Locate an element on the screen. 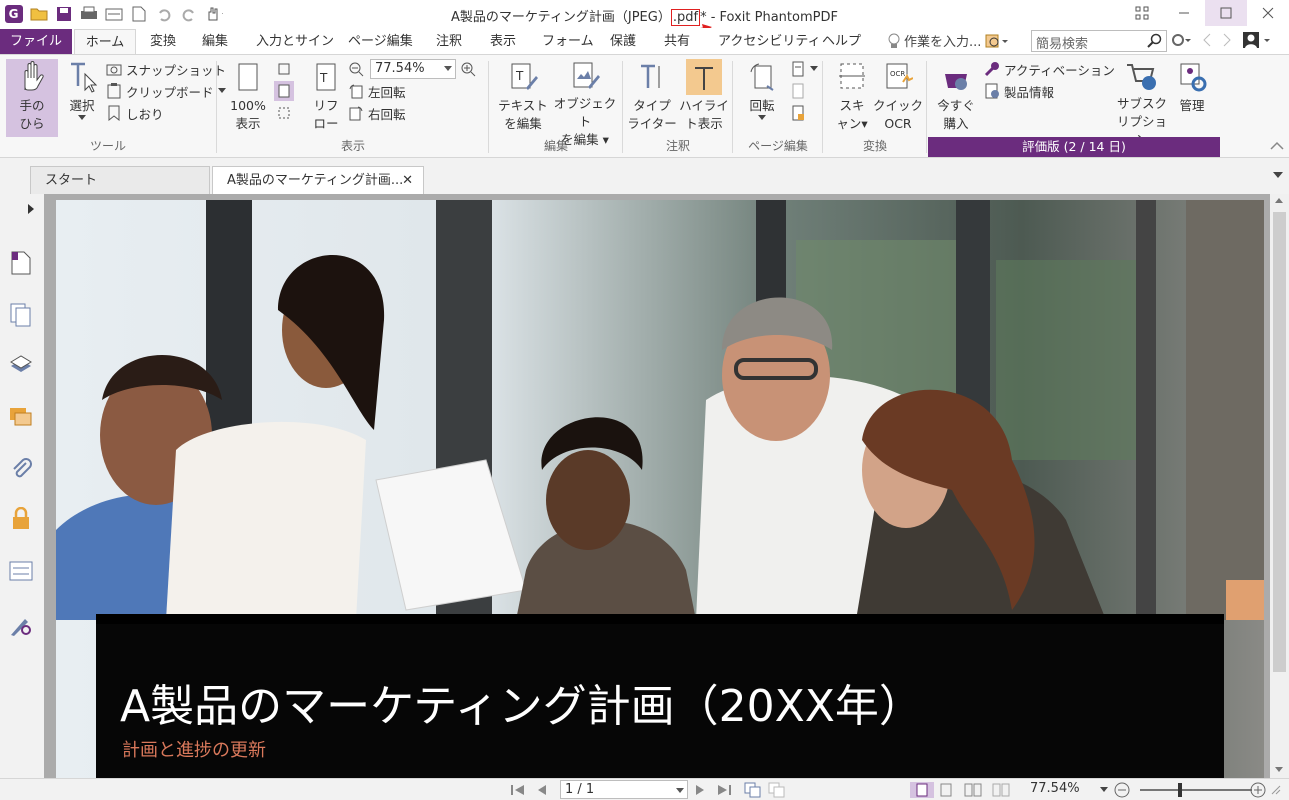 This screenshot has width=1289, height=800. vertical-scrollbar is located at coordinates (1279, 486).